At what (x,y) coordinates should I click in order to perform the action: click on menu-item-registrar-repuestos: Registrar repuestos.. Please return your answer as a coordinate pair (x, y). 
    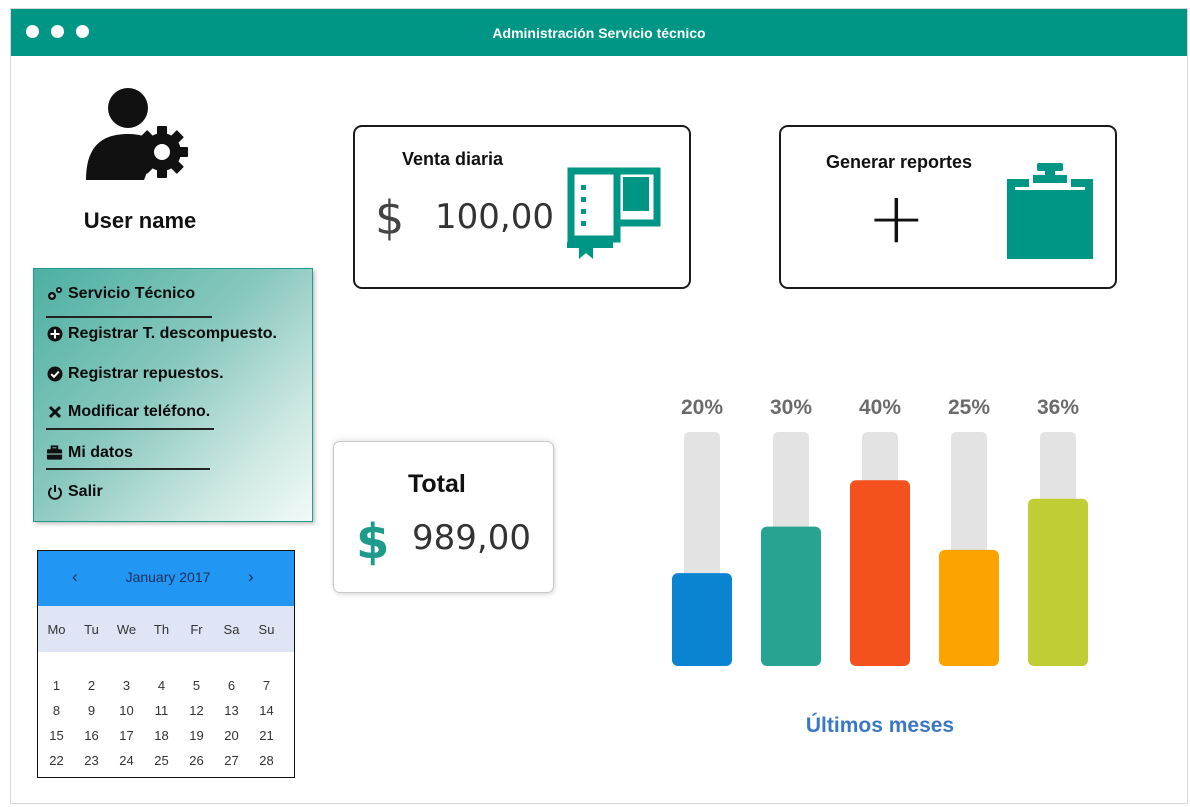
    Looking at the image, I should click on (135, 374).